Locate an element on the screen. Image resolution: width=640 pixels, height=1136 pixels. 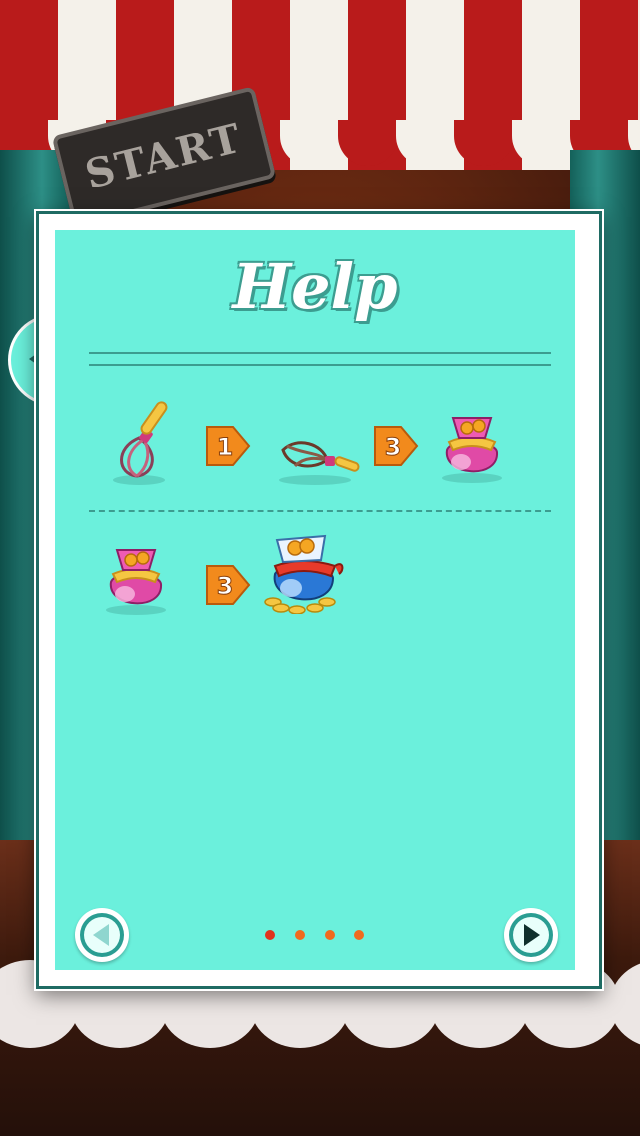
help-row-2: 3 is located at coordinates (315, 585).